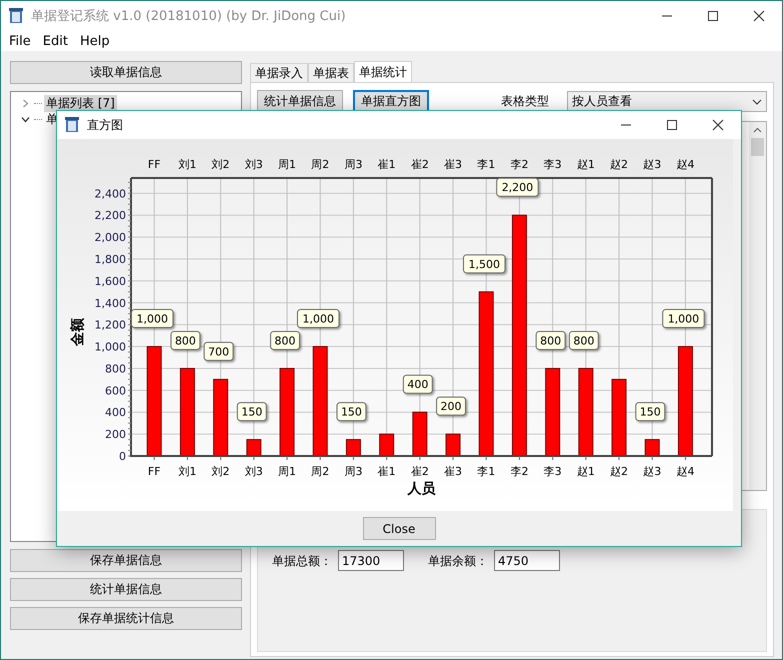 The height and width of the screenshot is (660, 783). I want to click on input-field: 4750, so click(527, 560).